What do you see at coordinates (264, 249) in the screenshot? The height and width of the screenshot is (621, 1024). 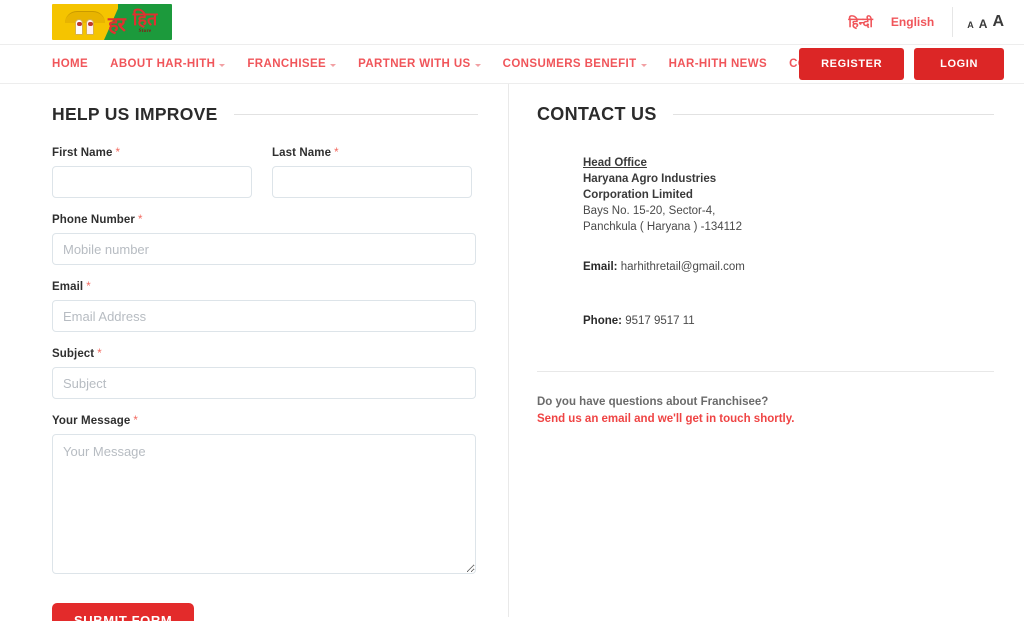 I see `phone-input` at bounding box center [264, 249].